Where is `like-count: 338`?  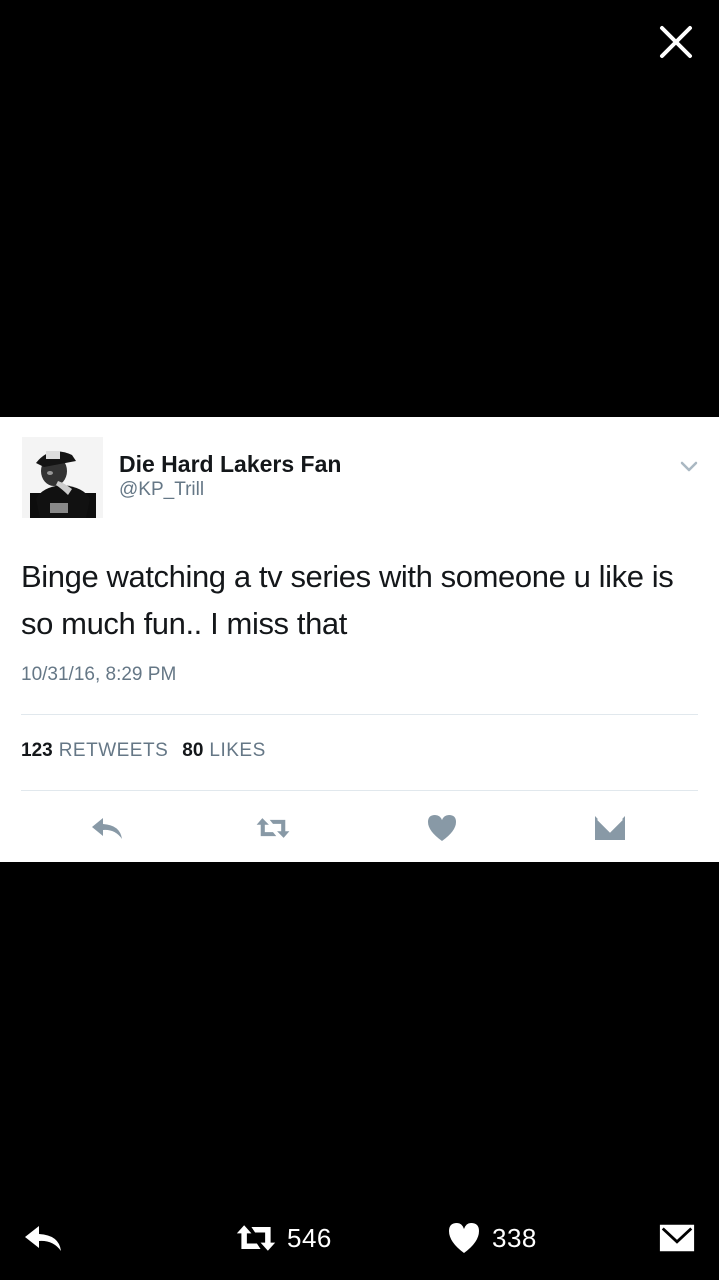 like-count: 338 is located at coordinates (514, 1237).